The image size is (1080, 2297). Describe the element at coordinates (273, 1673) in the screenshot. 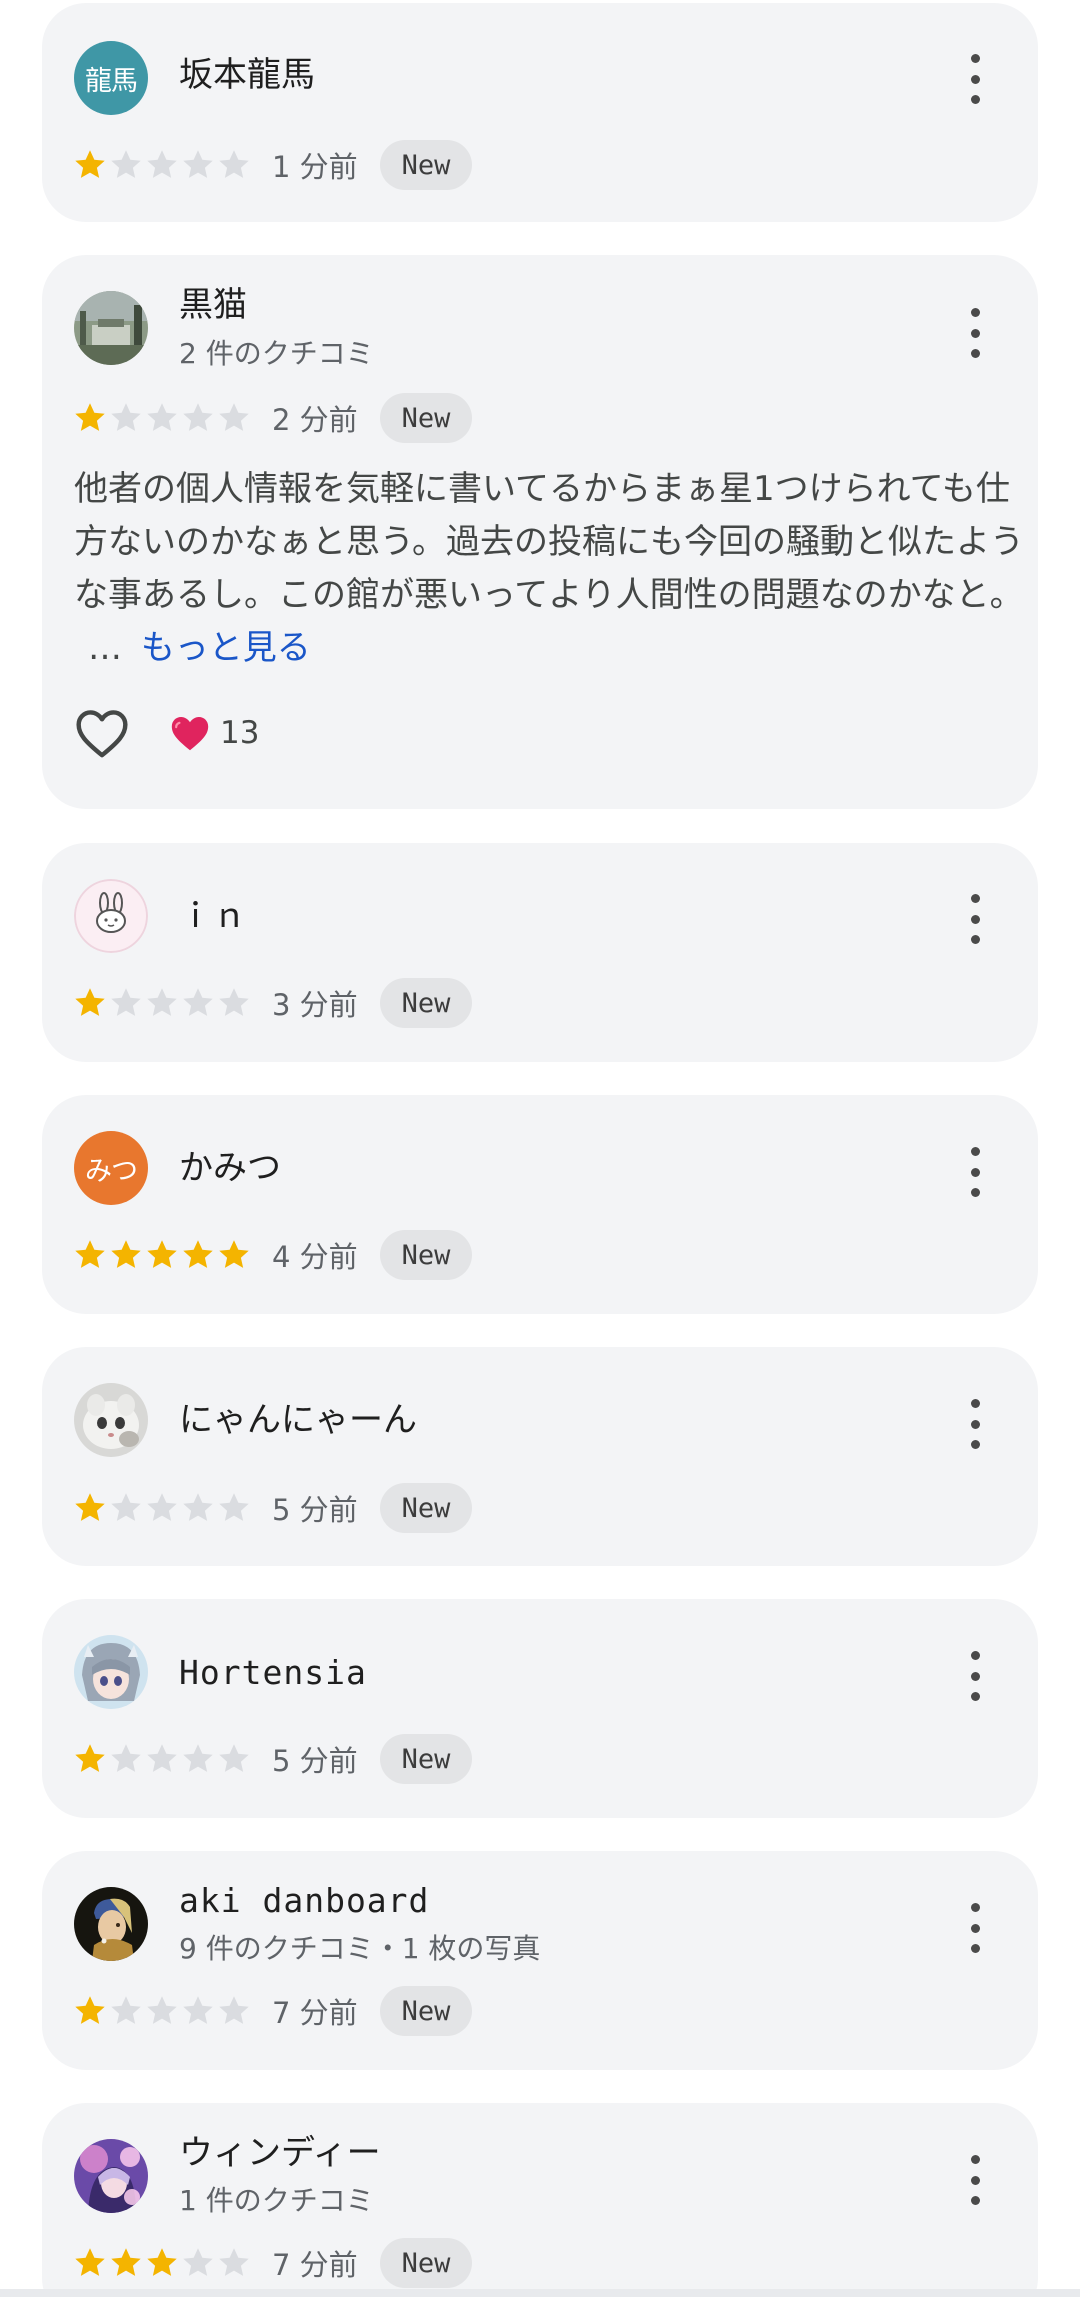

I see `reviewer-name: Hortensia` at that location.